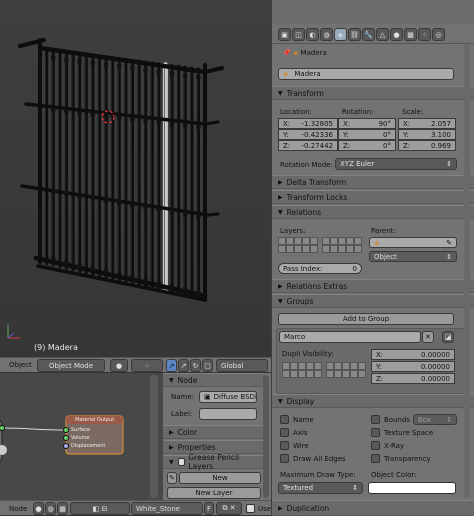  What do you see at coordinates (375, 432) in the screenshot?
I see `texture-space-checkbox` at bounding box center [375, 432].